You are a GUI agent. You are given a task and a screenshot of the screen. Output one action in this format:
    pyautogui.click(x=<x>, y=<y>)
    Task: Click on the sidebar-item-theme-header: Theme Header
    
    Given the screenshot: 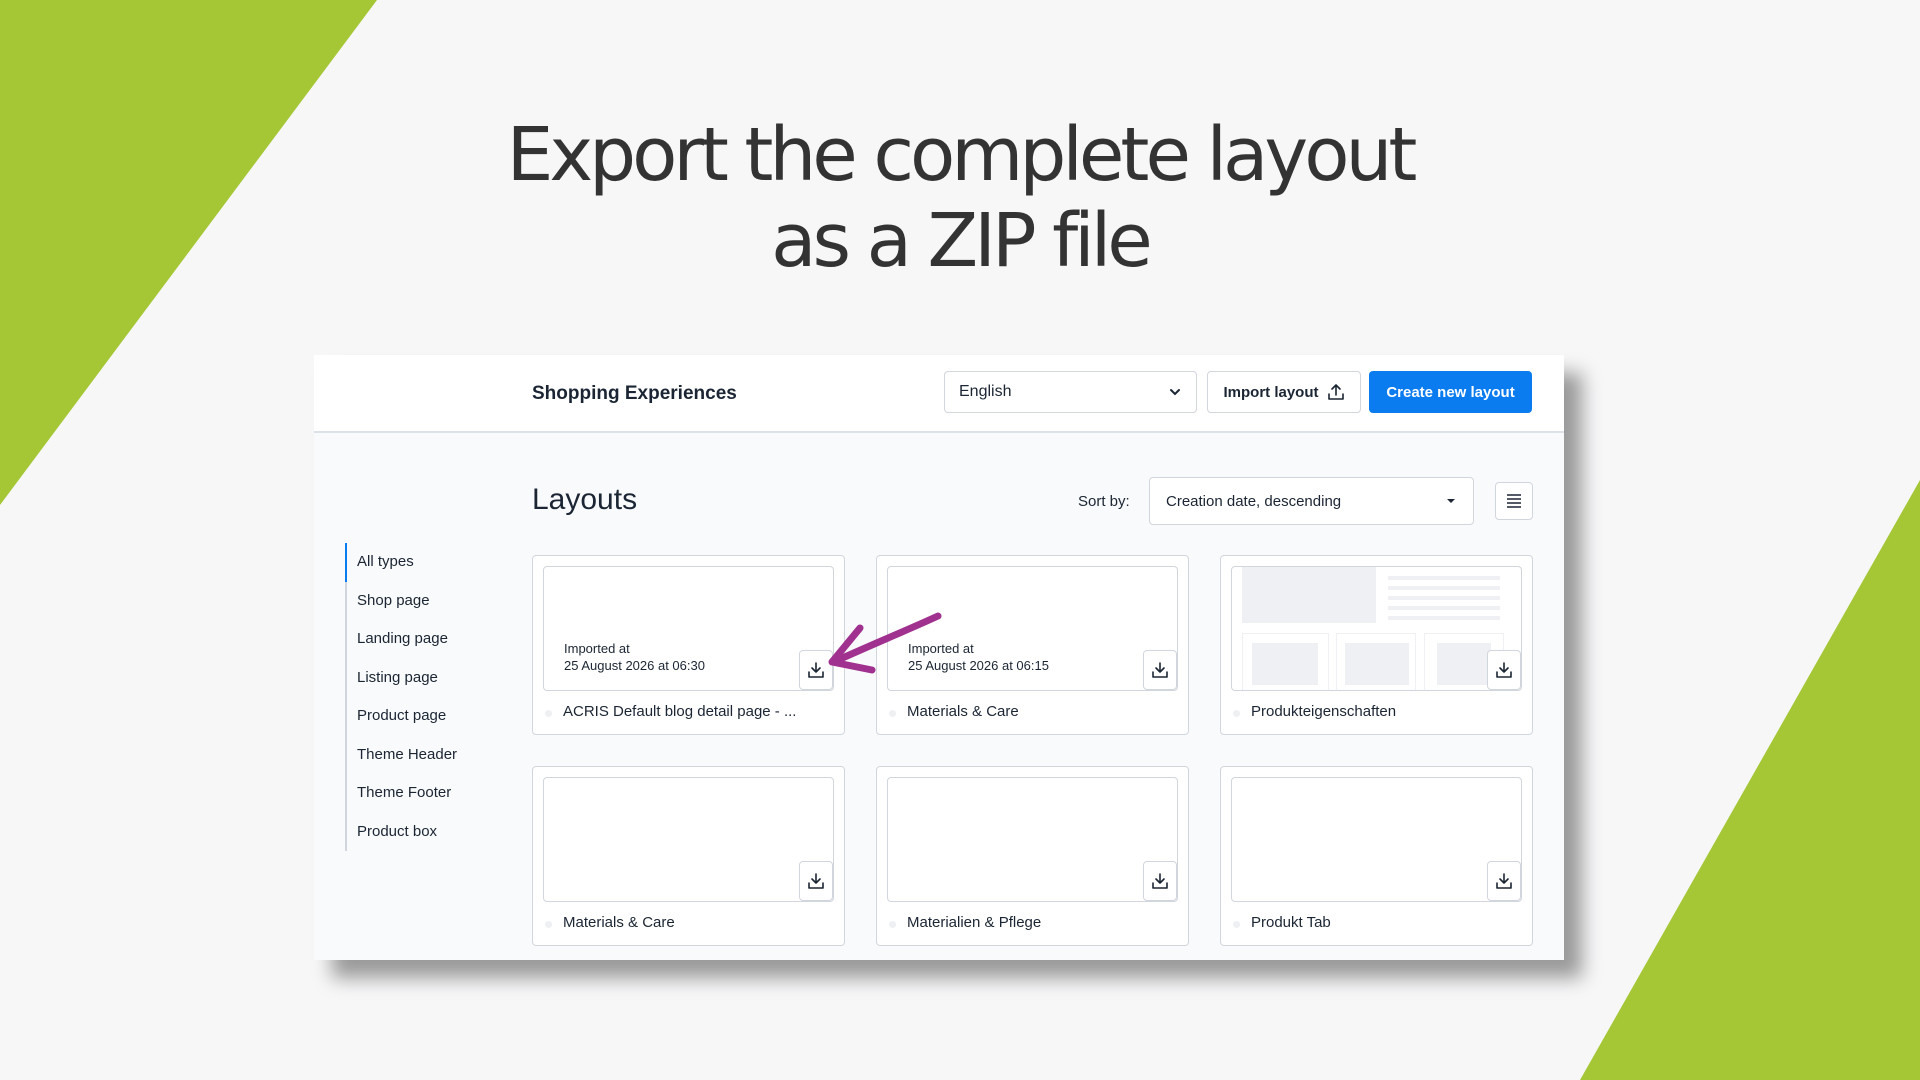 What is the action you would take?
    pyautogui.click(x=420, y=755)
    